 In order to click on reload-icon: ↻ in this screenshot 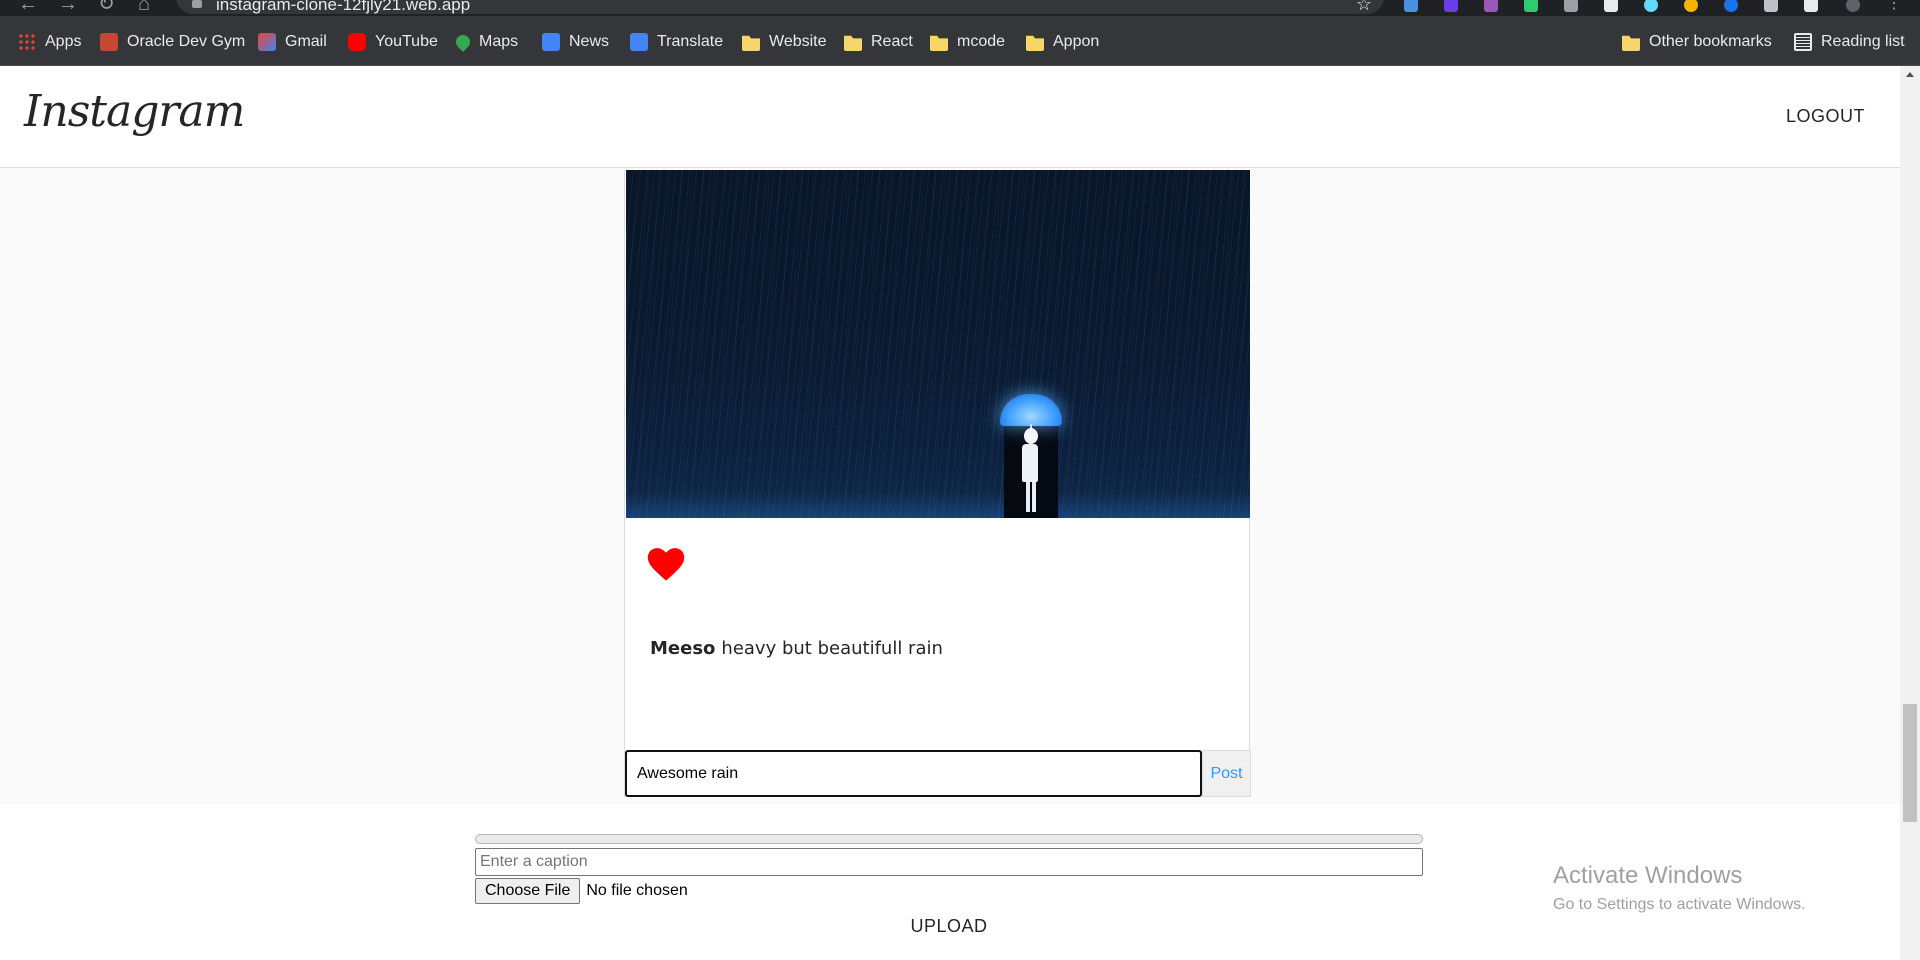, I will do `click(106, 7)`.